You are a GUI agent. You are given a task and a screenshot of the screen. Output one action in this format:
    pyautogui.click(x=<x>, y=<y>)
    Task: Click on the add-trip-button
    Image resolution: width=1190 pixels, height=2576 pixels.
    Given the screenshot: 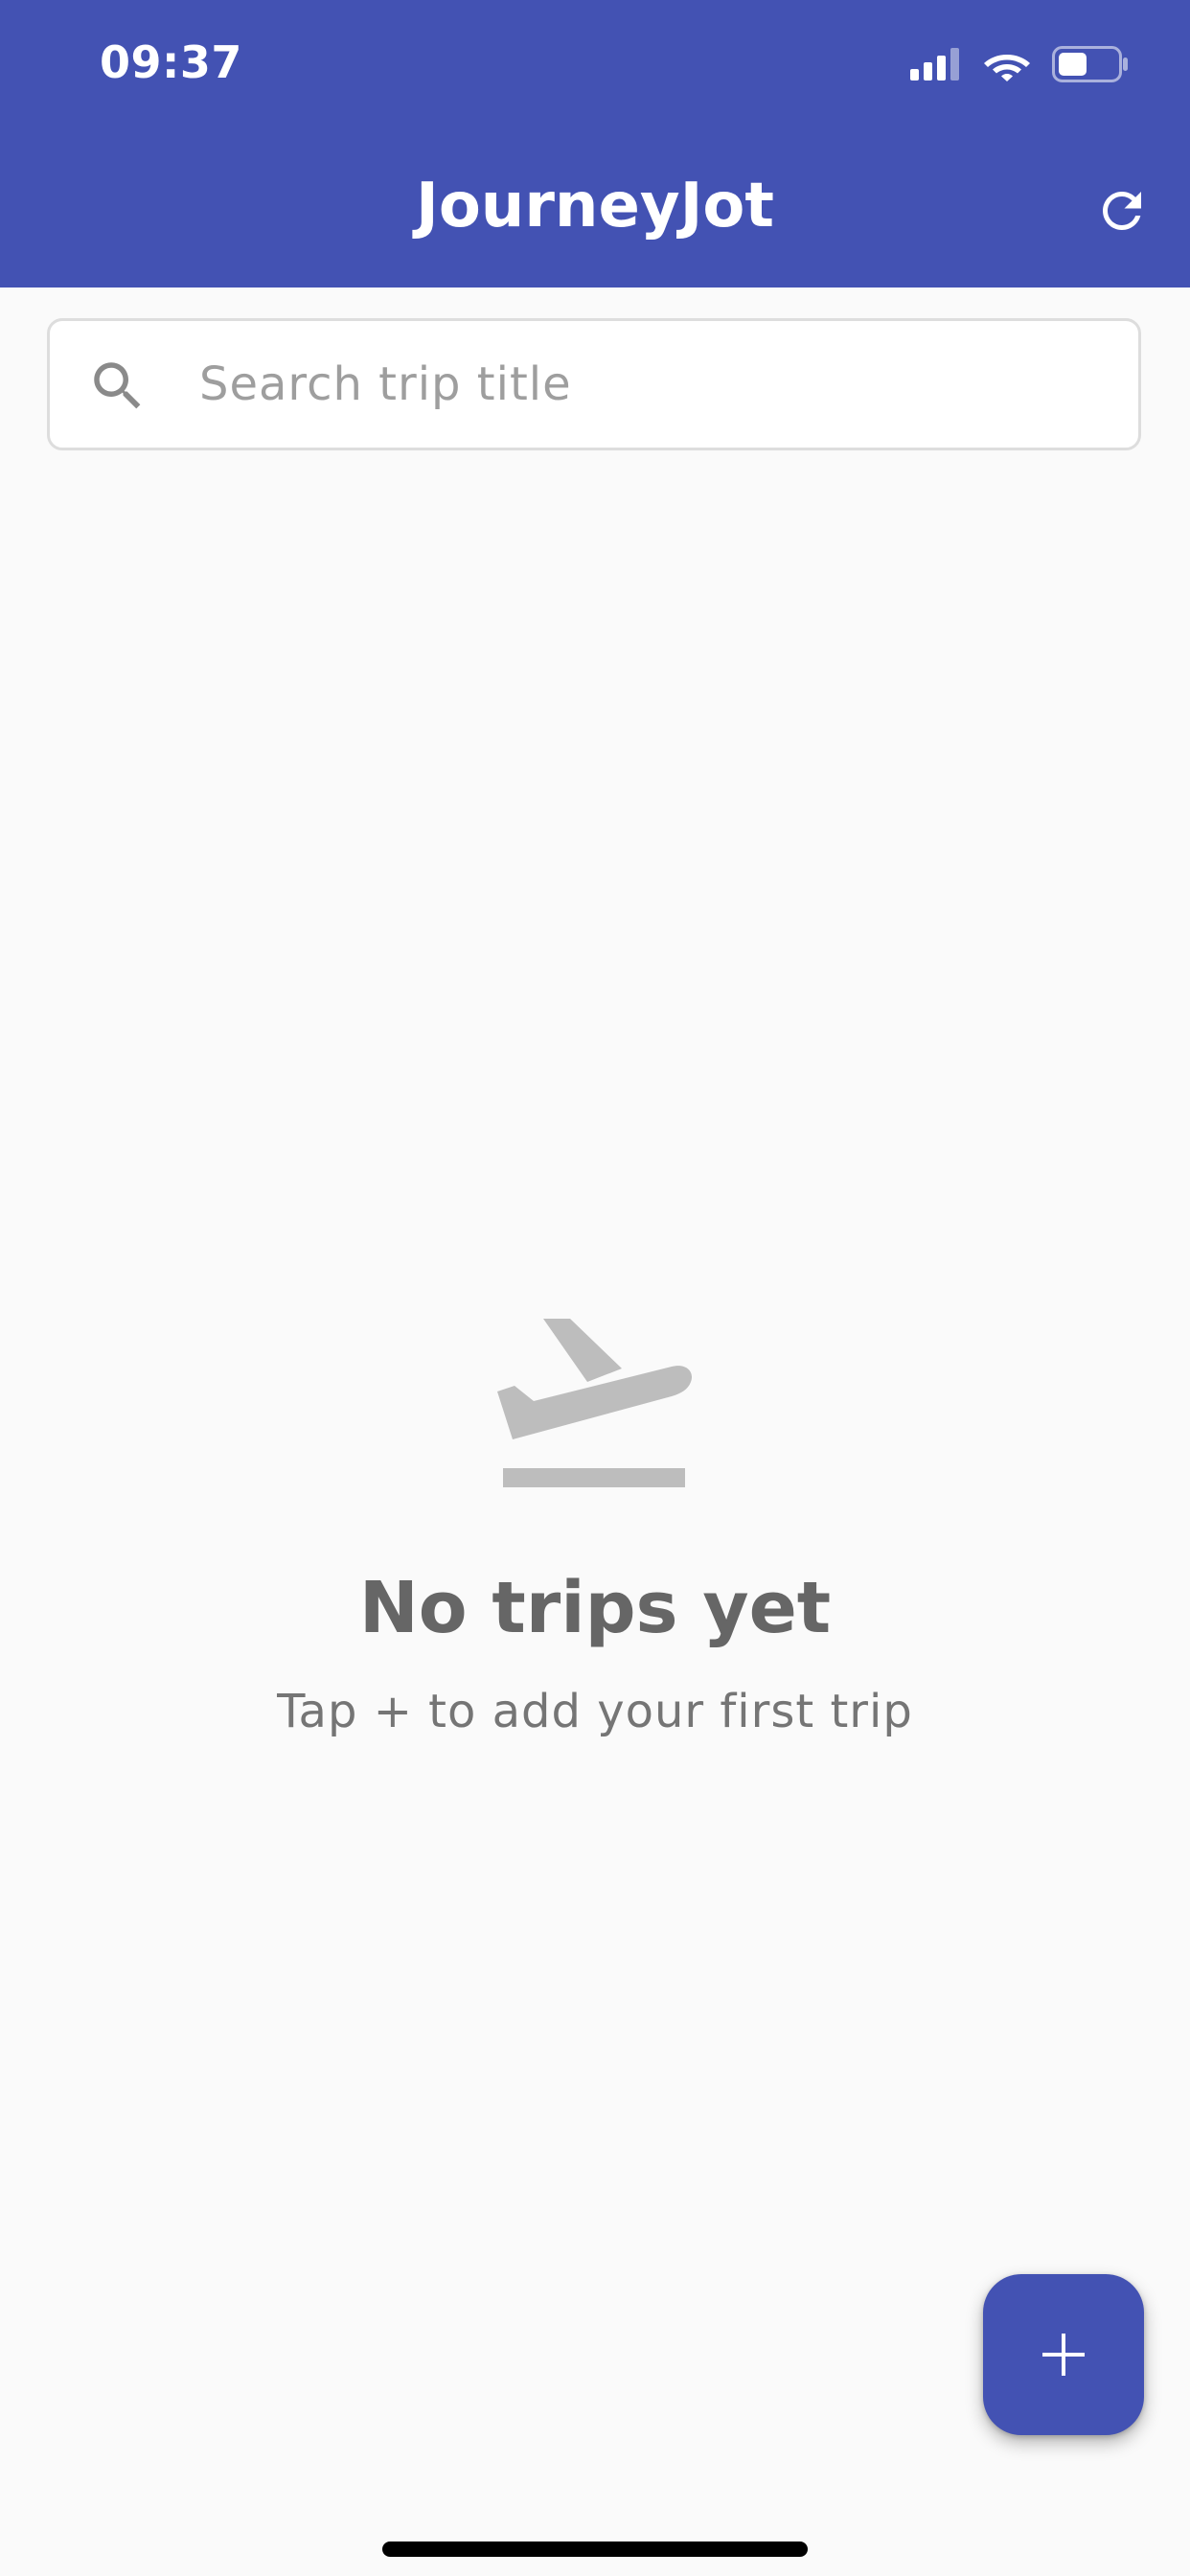 What is the action you would take?
    pyautogui.click(x=1064, y=2354)
    